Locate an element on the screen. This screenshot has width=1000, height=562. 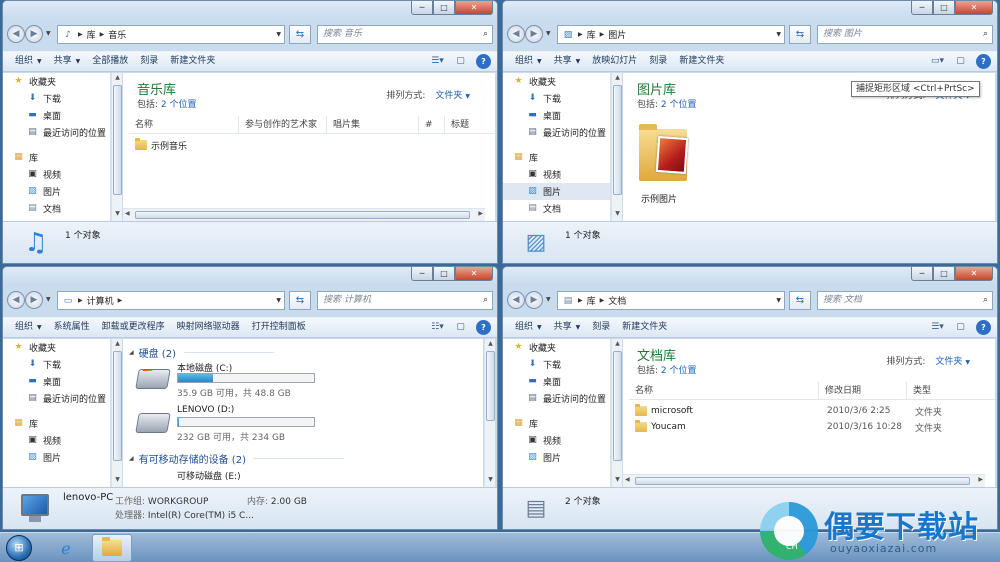
table-row: microsoft 2010/3/6 2:25 文件夹 is located at coordinates (810, 411).